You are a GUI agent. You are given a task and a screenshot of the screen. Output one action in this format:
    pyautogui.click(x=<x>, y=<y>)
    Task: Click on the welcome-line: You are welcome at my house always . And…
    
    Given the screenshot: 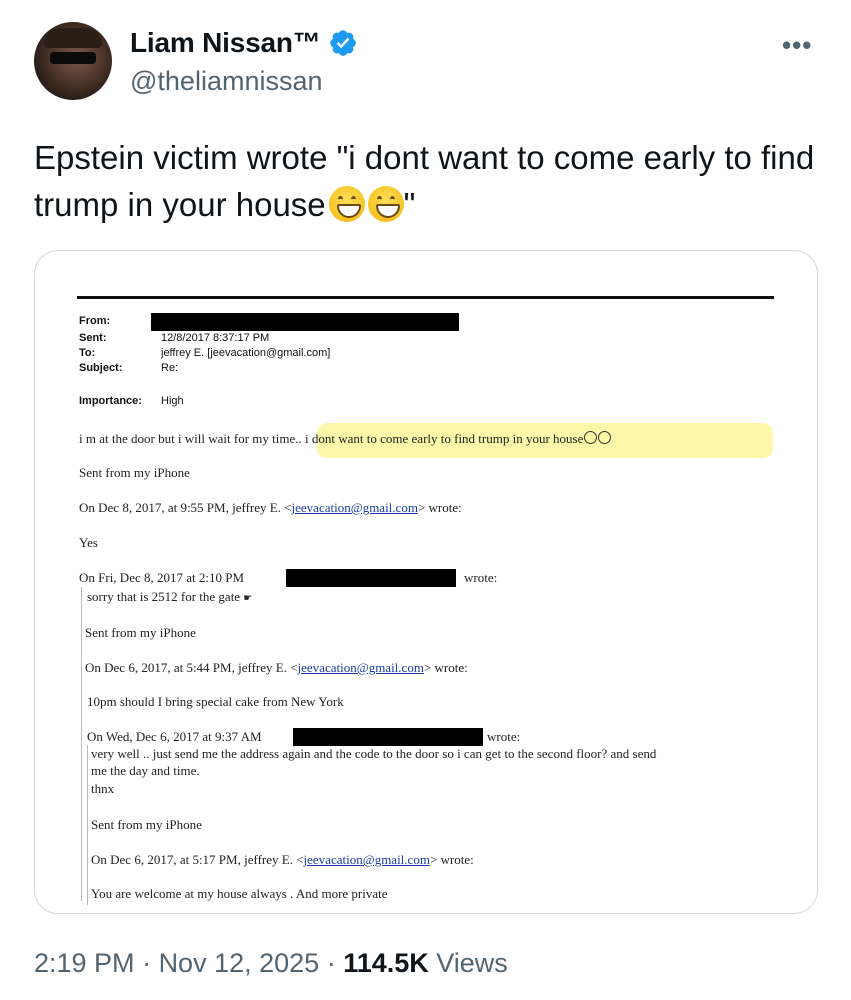 What is the action you would take?
    pyautogui.click(x=239, y=893)
    